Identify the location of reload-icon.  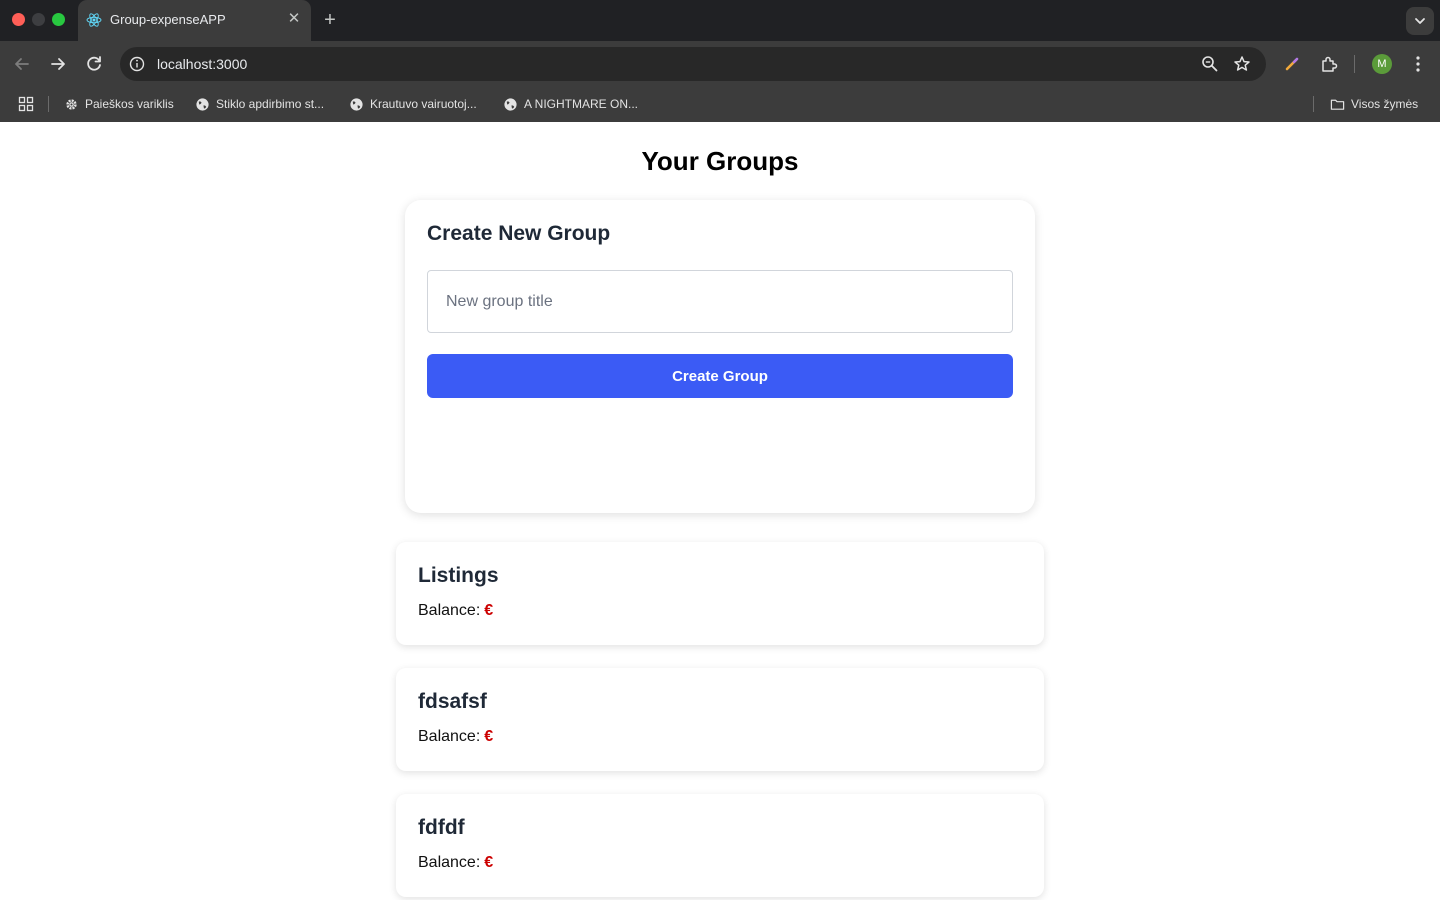
(94, 64).